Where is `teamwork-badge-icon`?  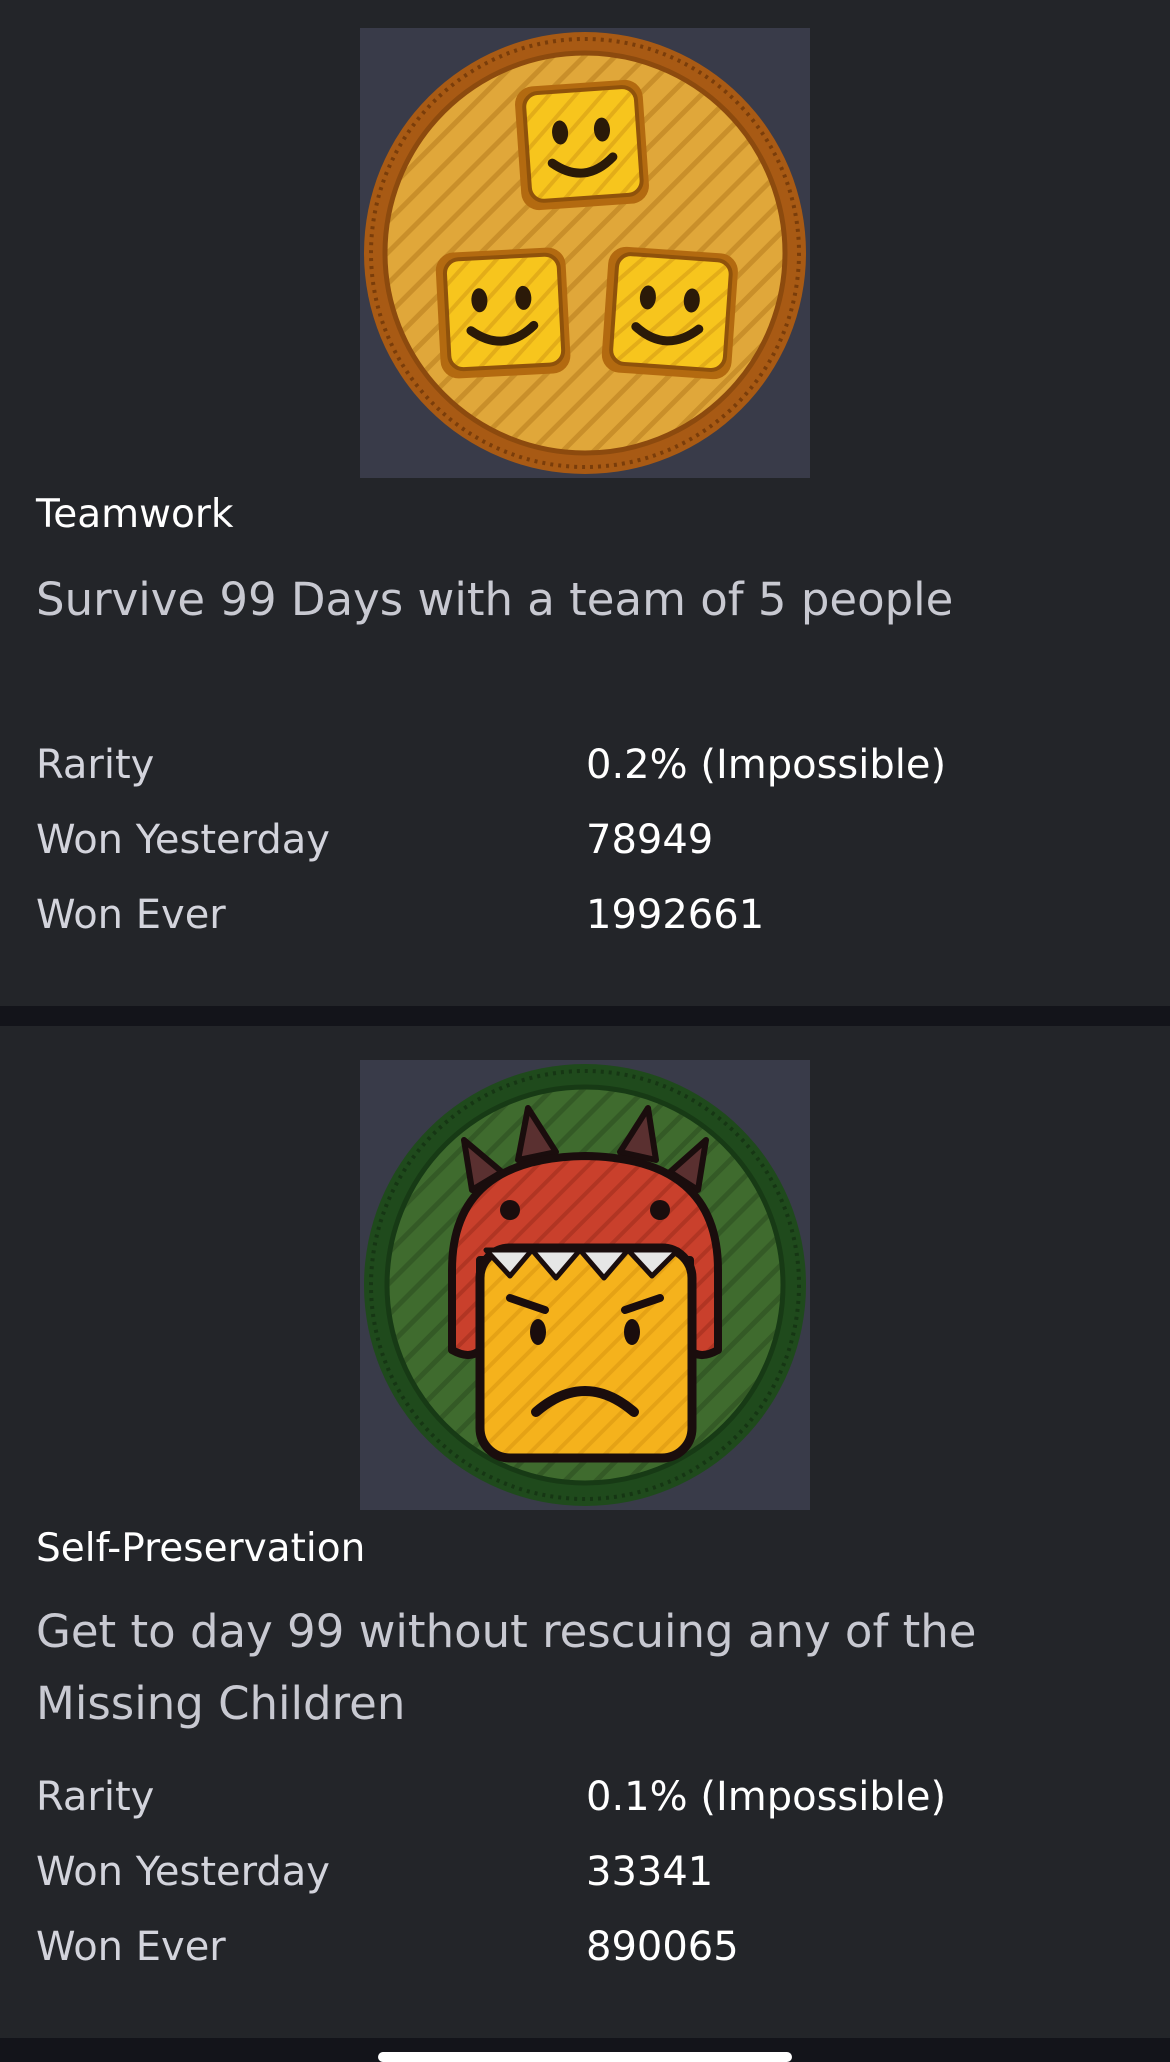
teamwork-badge-icon is located at coordinates (585, 253).